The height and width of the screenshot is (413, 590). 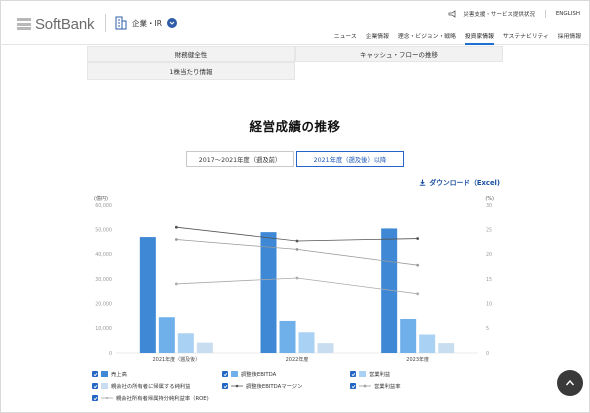 I want to click on tab-per-share: 1株当たり情報, so click(x=191, y=71).